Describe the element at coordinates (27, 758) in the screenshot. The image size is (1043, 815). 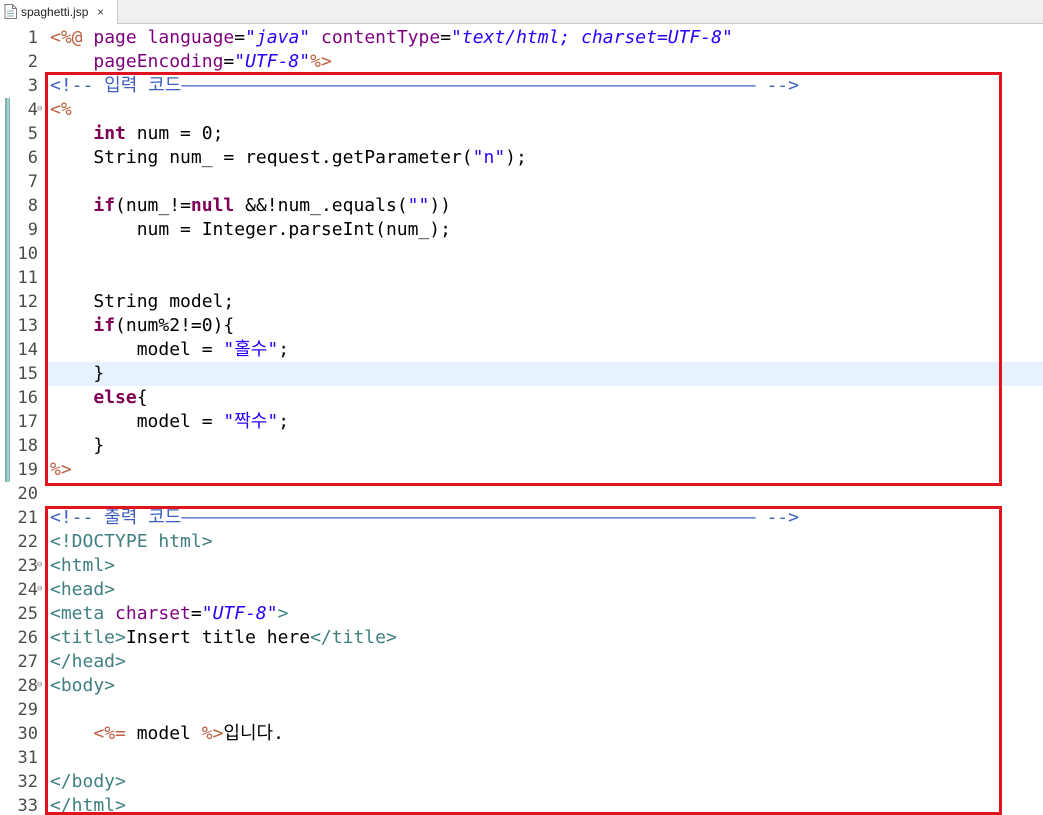
I see `line-number: 31` at that location.